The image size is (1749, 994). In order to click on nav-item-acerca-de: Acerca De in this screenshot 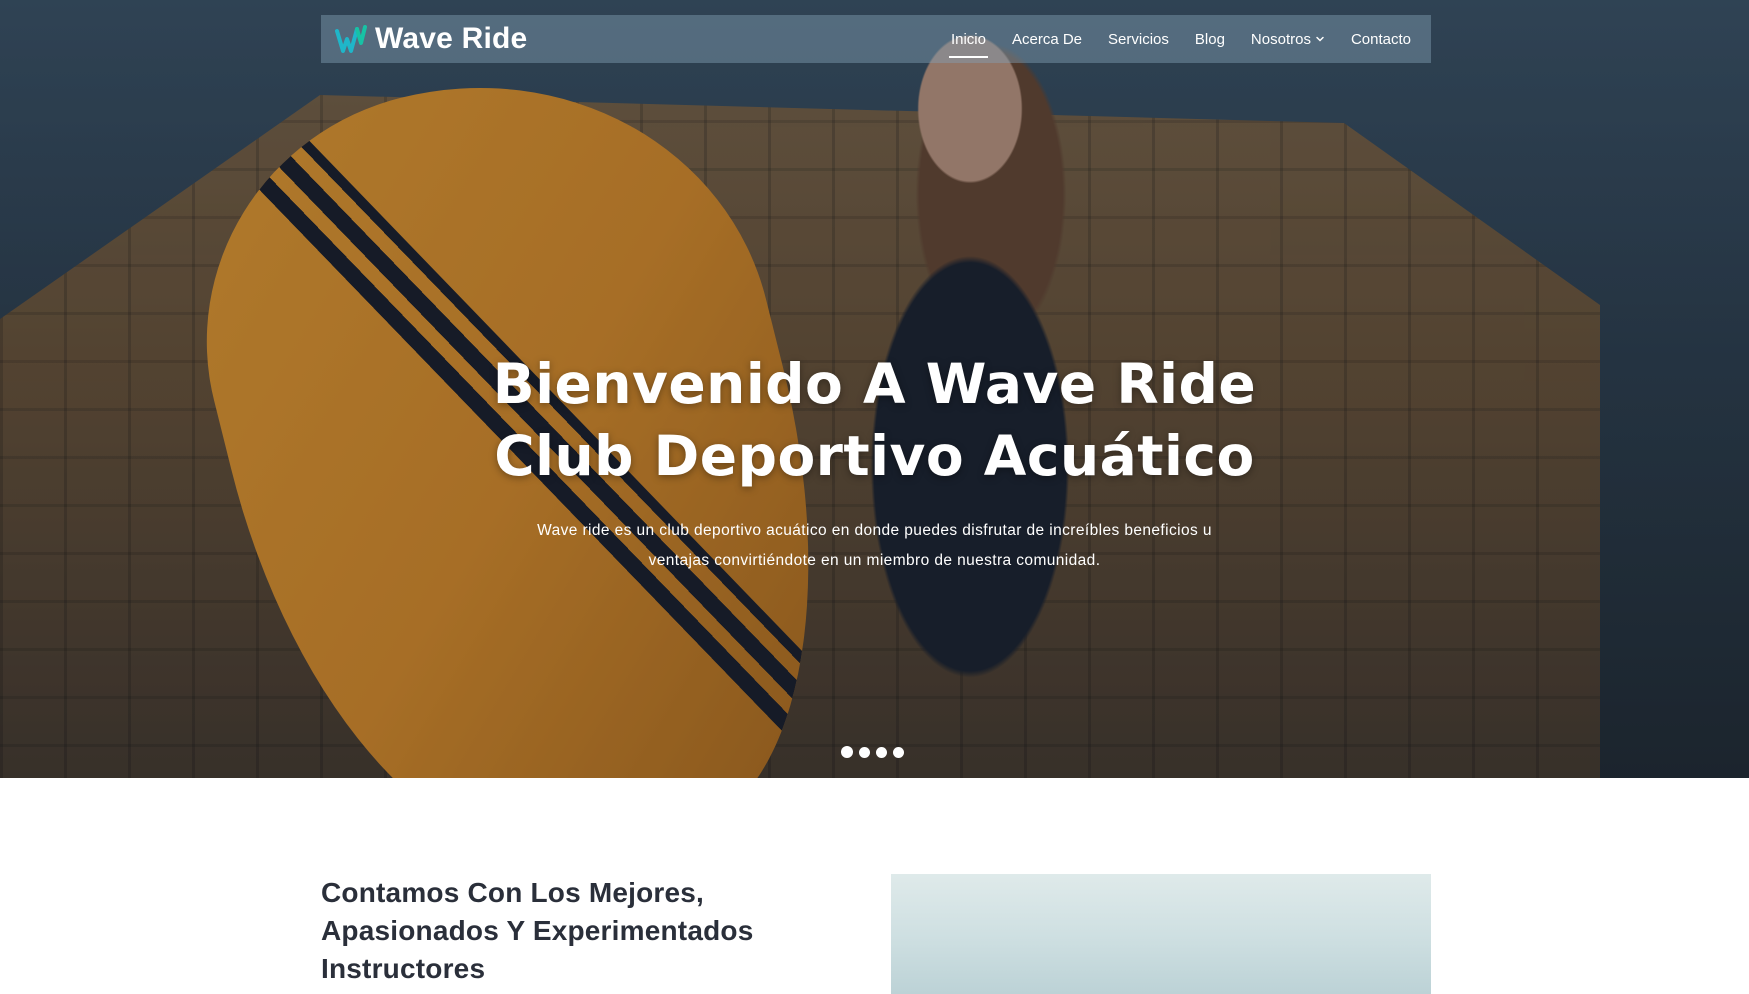, I will do `click(1047, 39)`.